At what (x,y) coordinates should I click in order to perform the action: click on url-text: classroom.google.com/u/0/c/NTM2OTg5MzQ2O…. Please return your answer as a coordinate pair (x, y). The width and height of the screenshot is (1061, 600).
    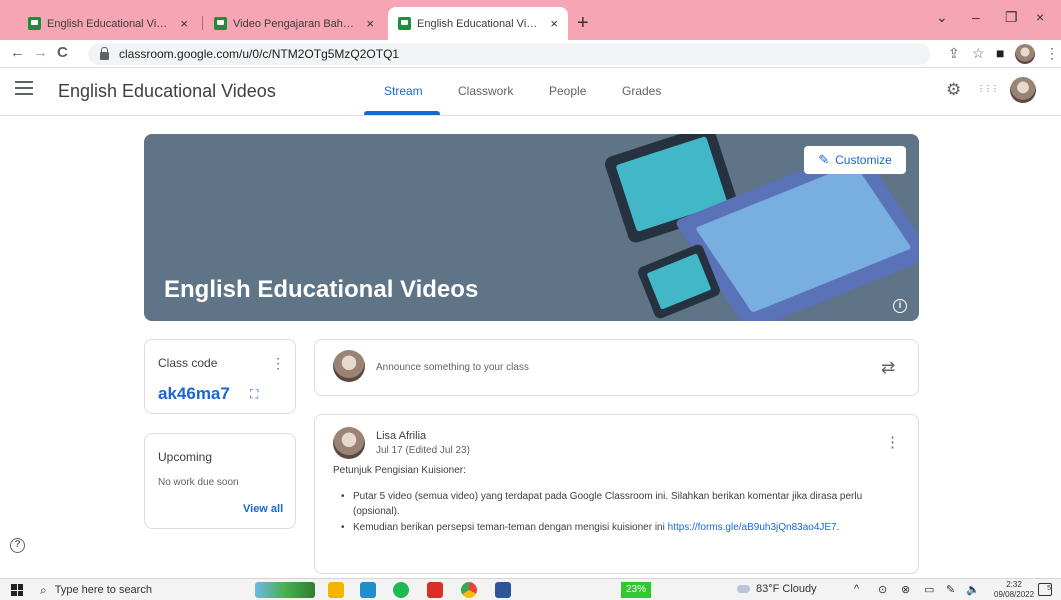
    Looking at the image, I should click on (259, 54).